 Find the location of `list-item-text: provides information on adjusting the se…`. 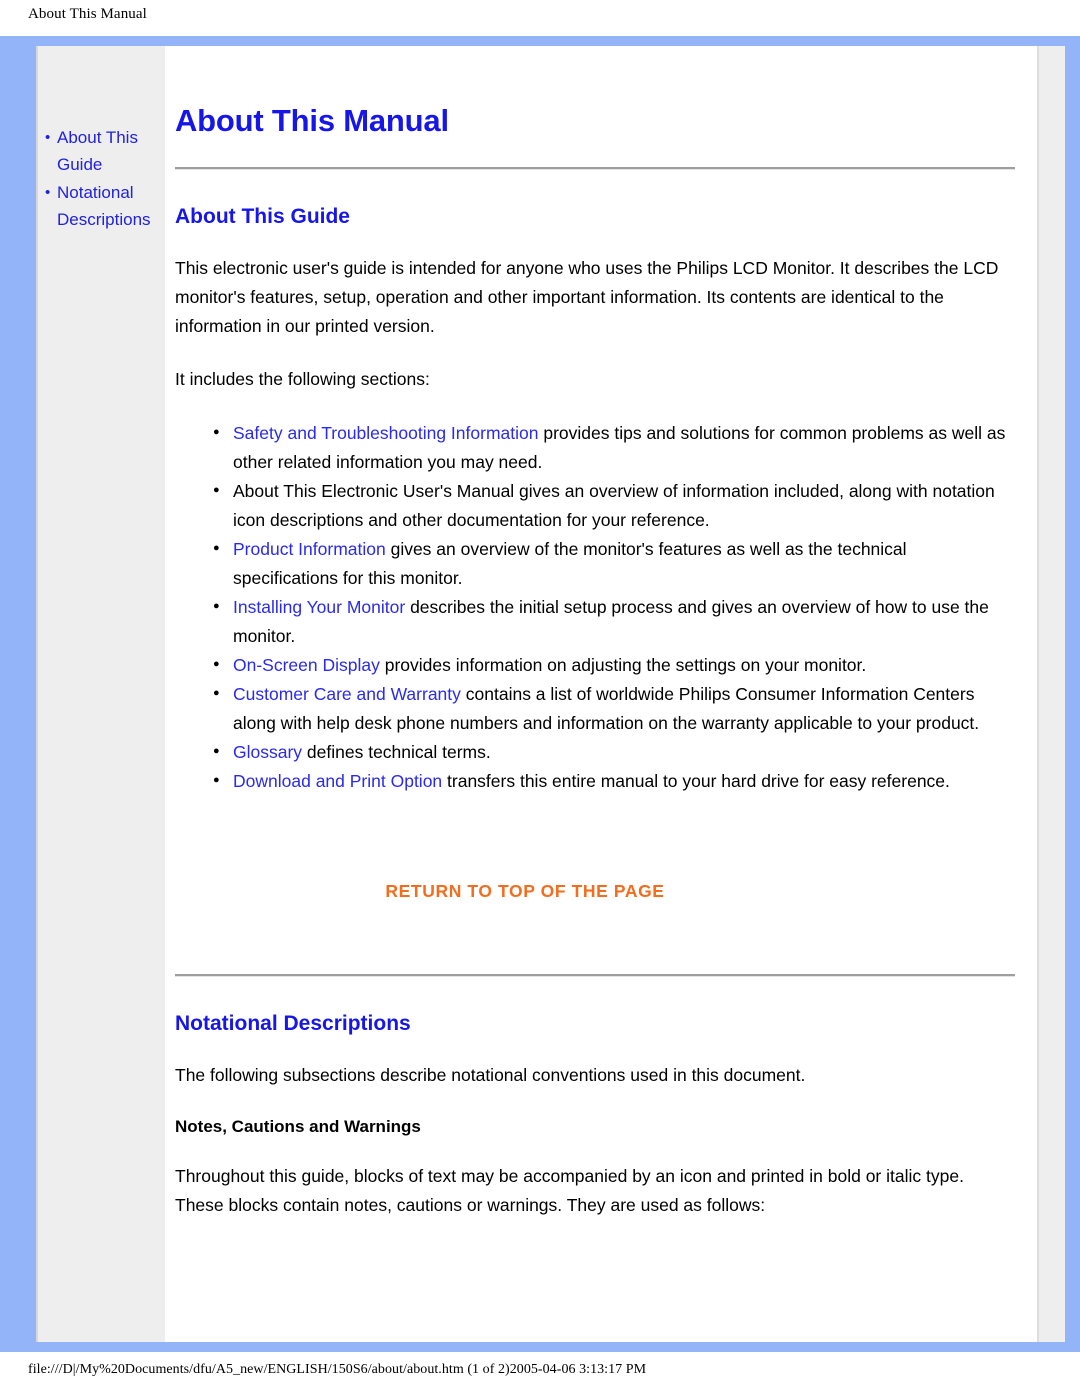

list-item-text: provides information on adjusting the se… is located at coordinates (623, 665).